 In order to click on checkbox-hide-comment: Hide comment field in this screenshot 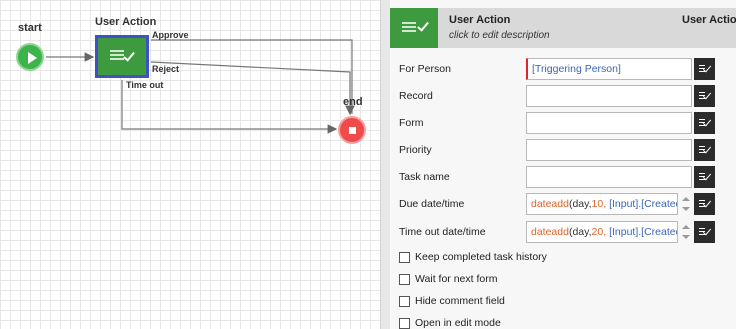, I will do `click(564, 302)`.